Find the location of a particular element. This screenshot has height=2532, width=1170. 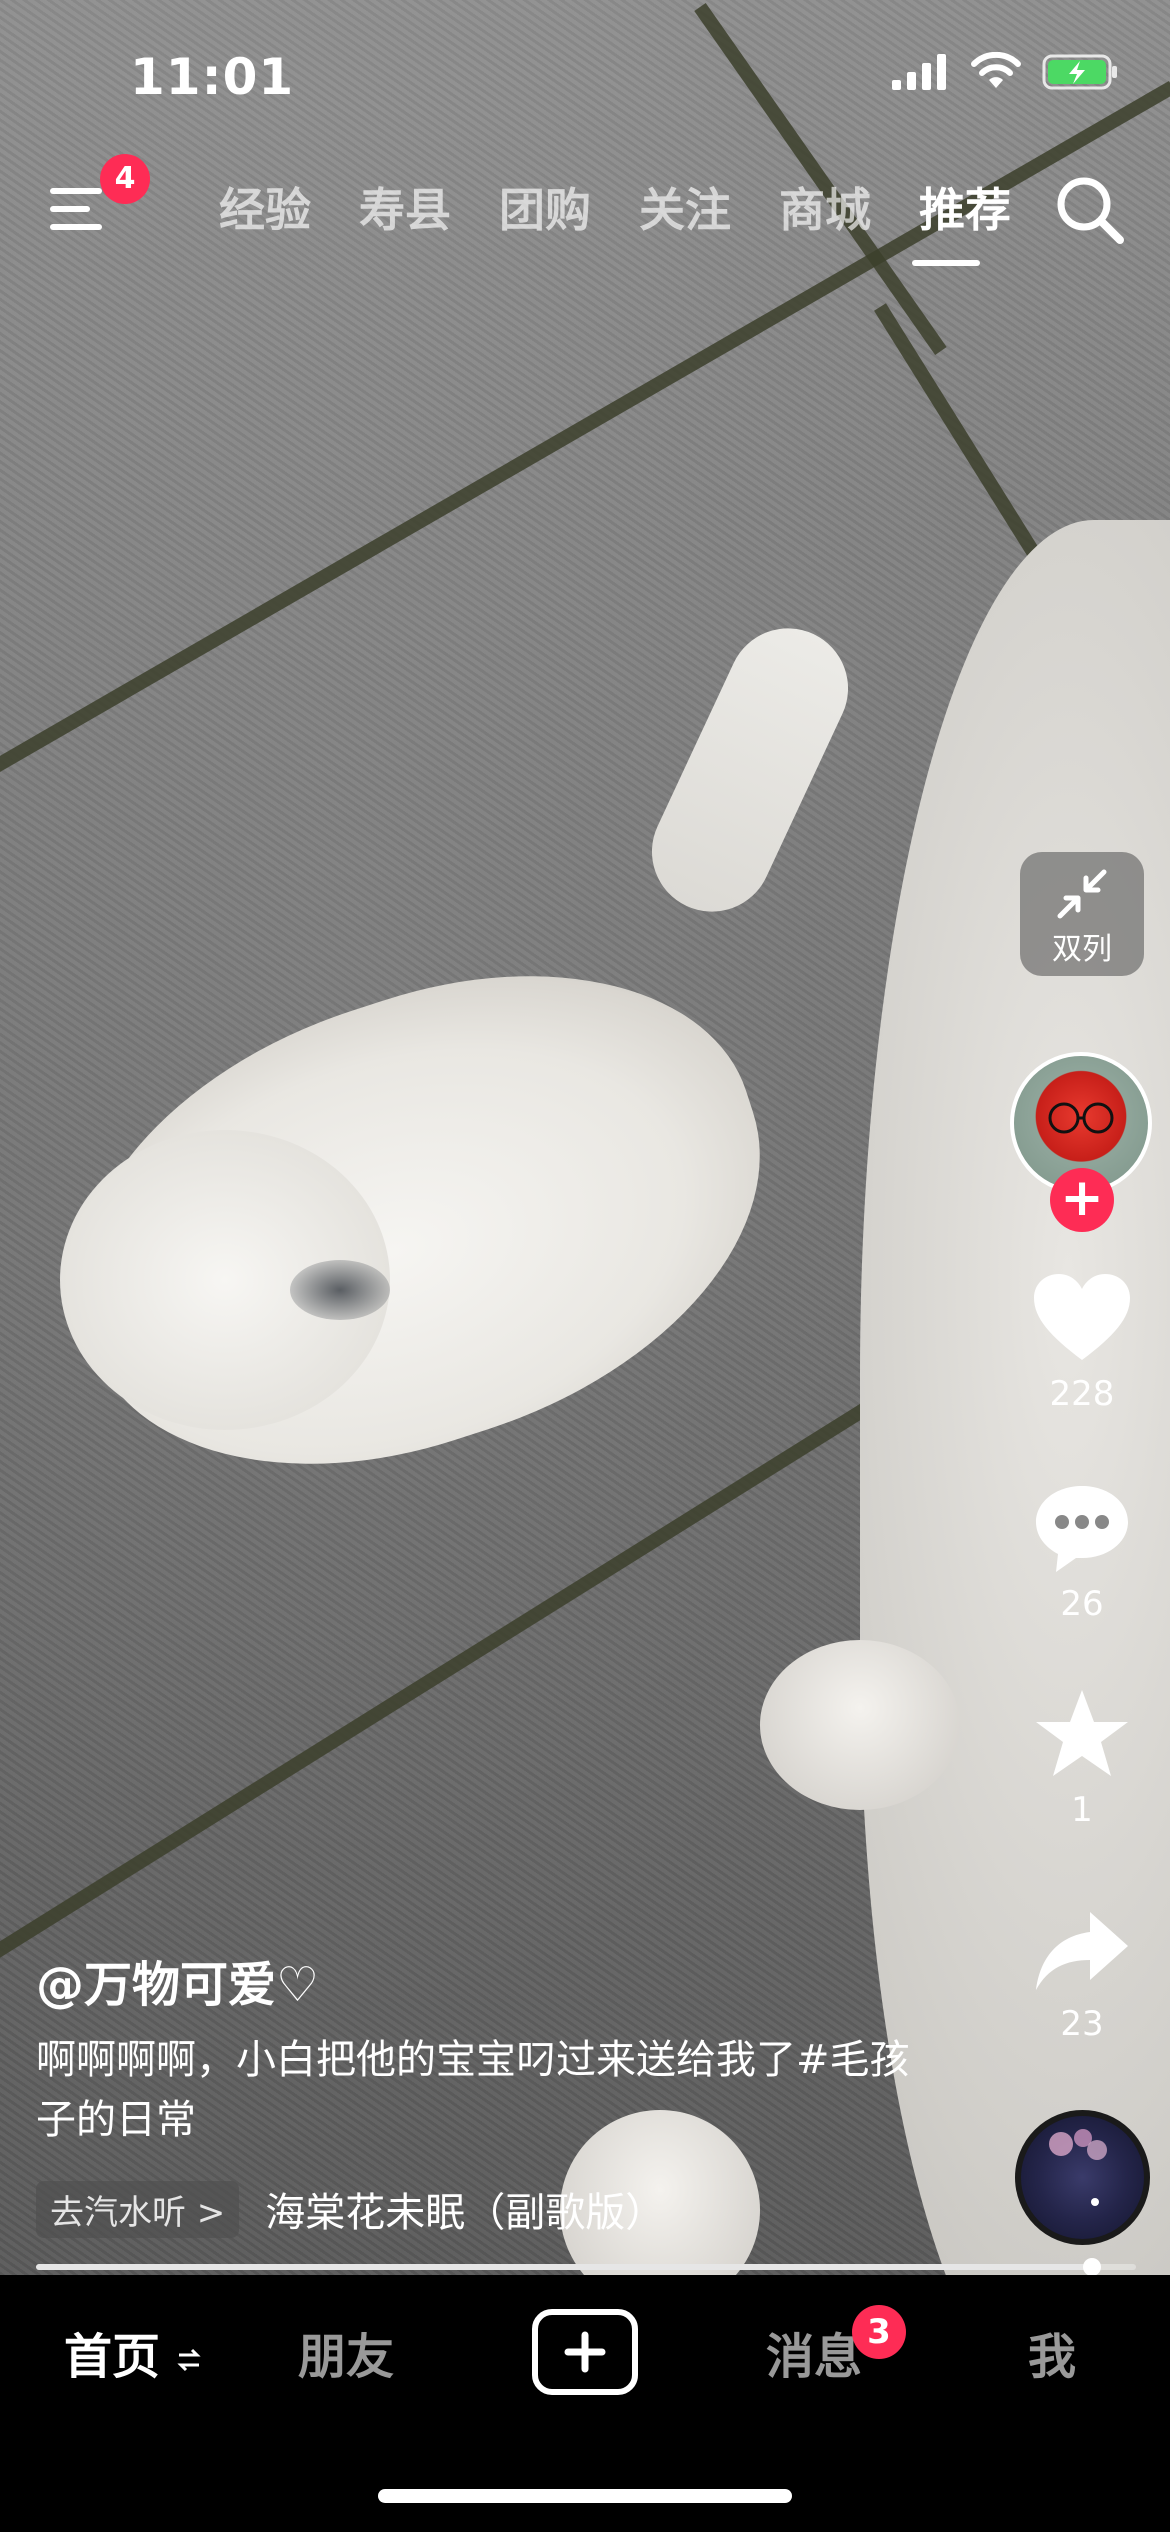

tab-recommended: 推荐 is located at coordinates (965, 210).